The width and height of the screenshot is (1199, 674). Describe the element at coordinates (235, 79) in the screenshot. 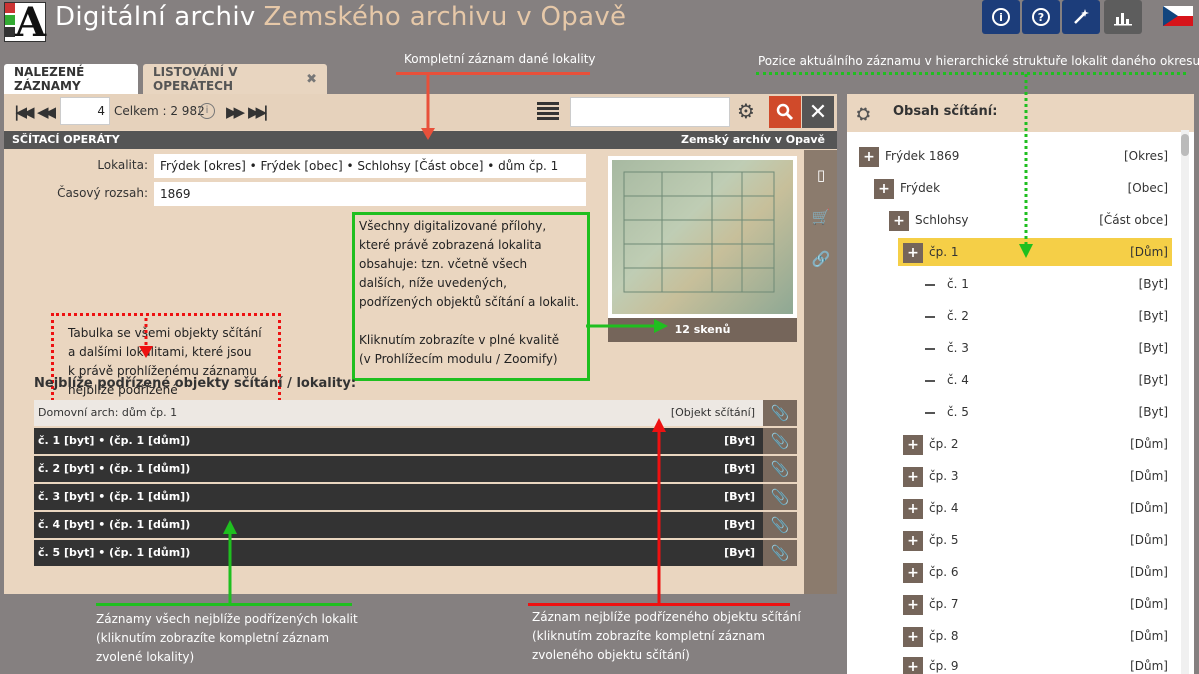

I see `tab-browse-operates: LISTOVÁNÍ V OPERÁTECH ✖` at that location.